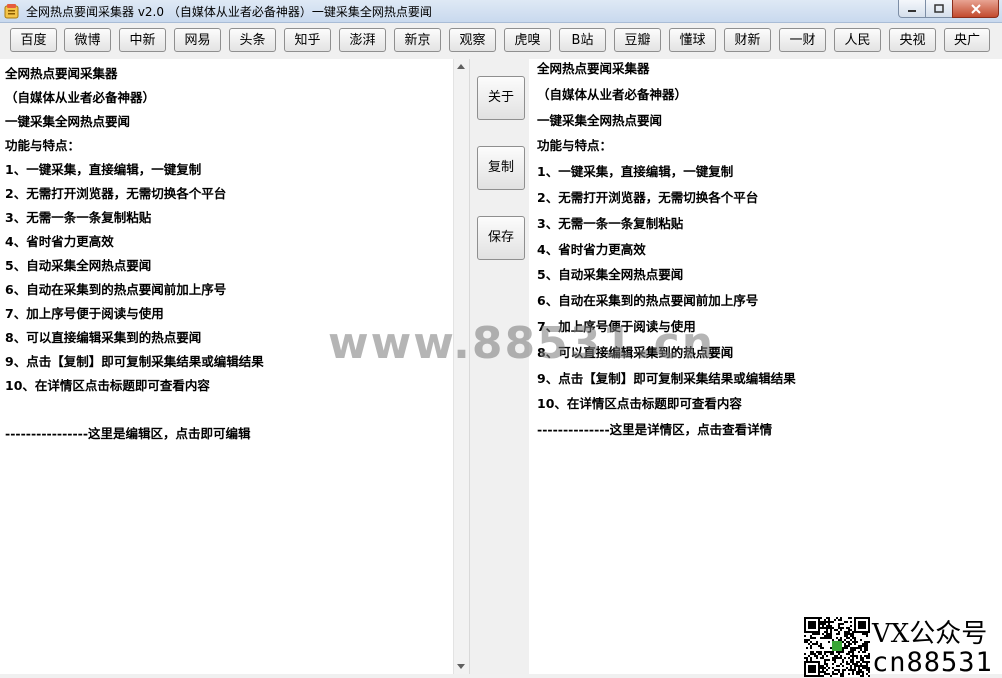 The image size is (1002, 678). What do you see at coordinates (655, 430) in the screenshot?
I see `text-line: --------------这里是详情区，点击查看详情` at bounding box center [655, 430].